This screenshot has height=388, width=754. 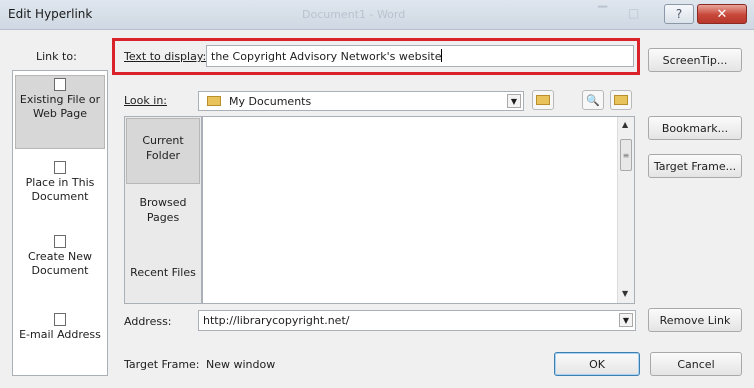 I want to click on up-one-folder-button, so click(x=543, y=100).